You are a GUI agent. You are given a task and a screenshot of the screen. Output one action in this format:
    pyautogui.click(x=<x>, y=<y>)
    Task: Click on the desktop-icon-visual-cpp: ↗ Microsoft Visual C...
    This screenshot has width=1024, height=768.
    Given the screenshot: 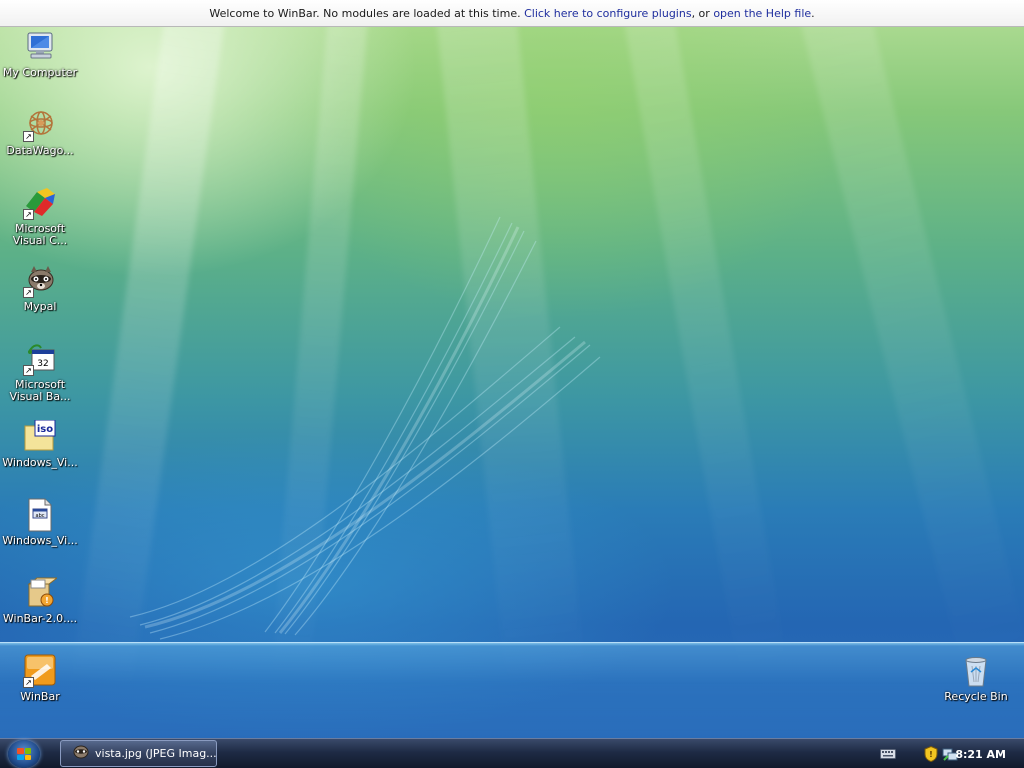 What is the action you would take?
    pyautogui.click(x=40, y=216)
    